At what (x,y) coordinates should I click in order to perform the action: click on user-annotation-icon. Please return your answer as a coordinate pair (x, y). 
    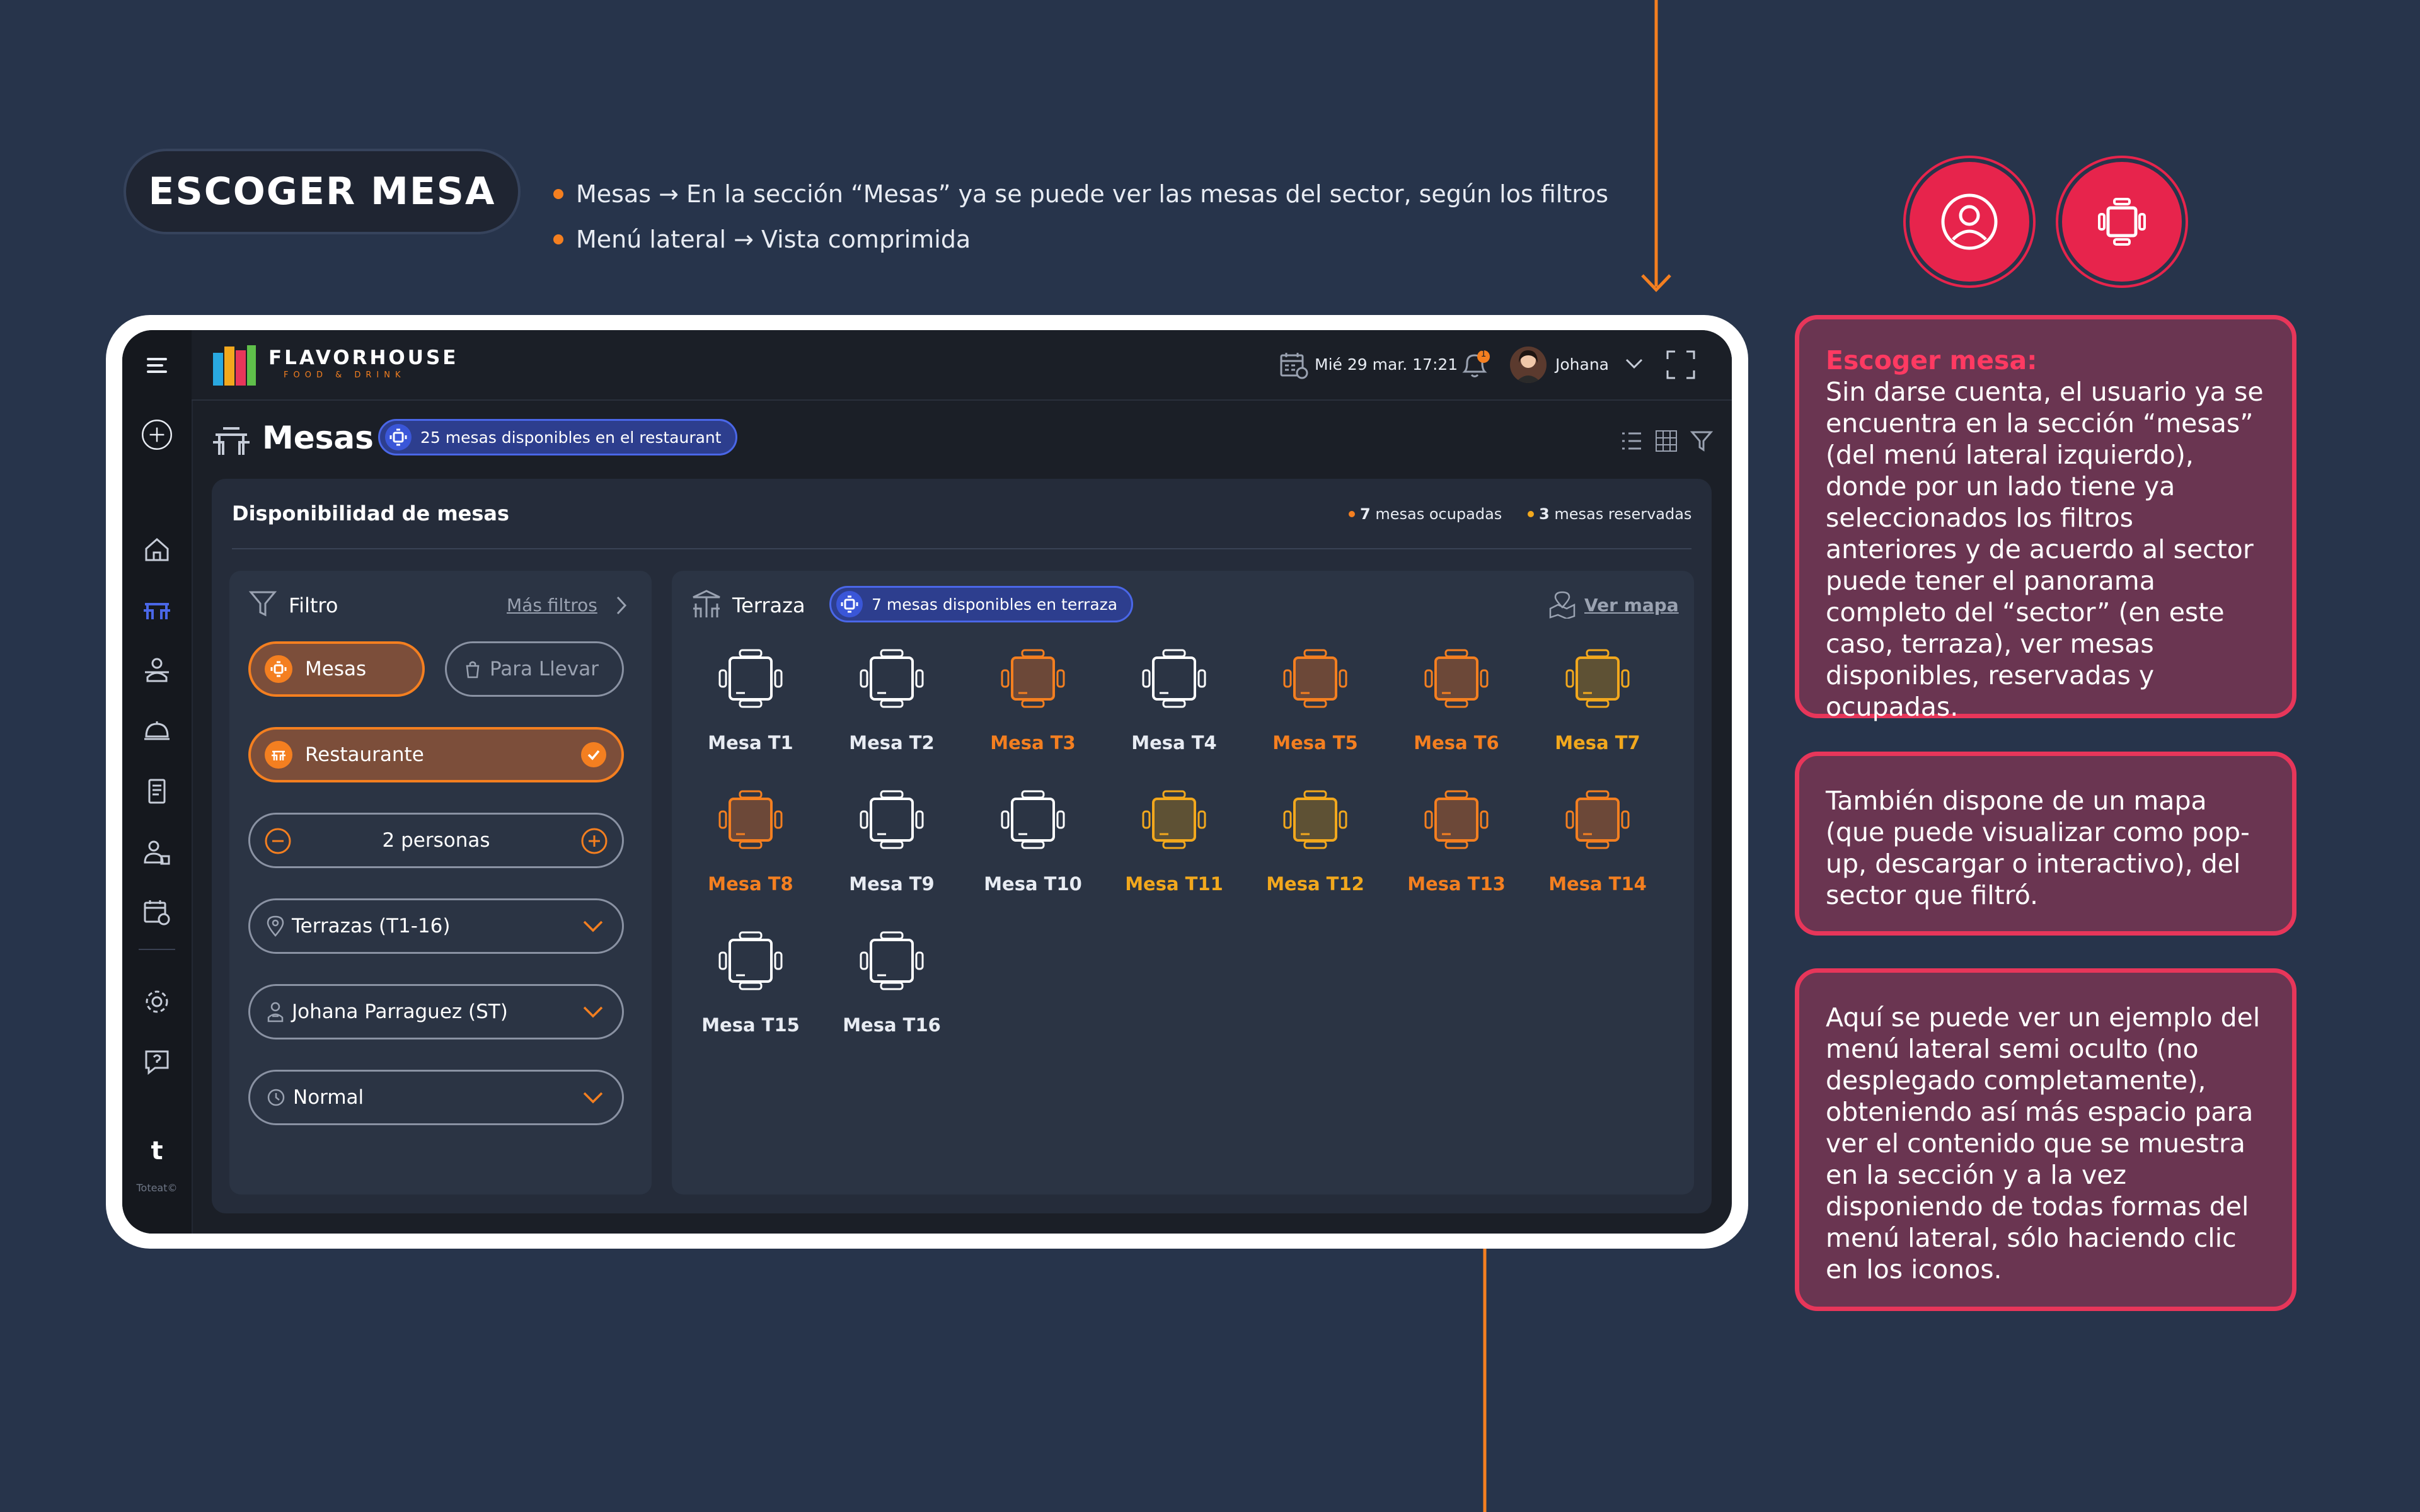
    Looking at the image, I should click on (1970, 221).